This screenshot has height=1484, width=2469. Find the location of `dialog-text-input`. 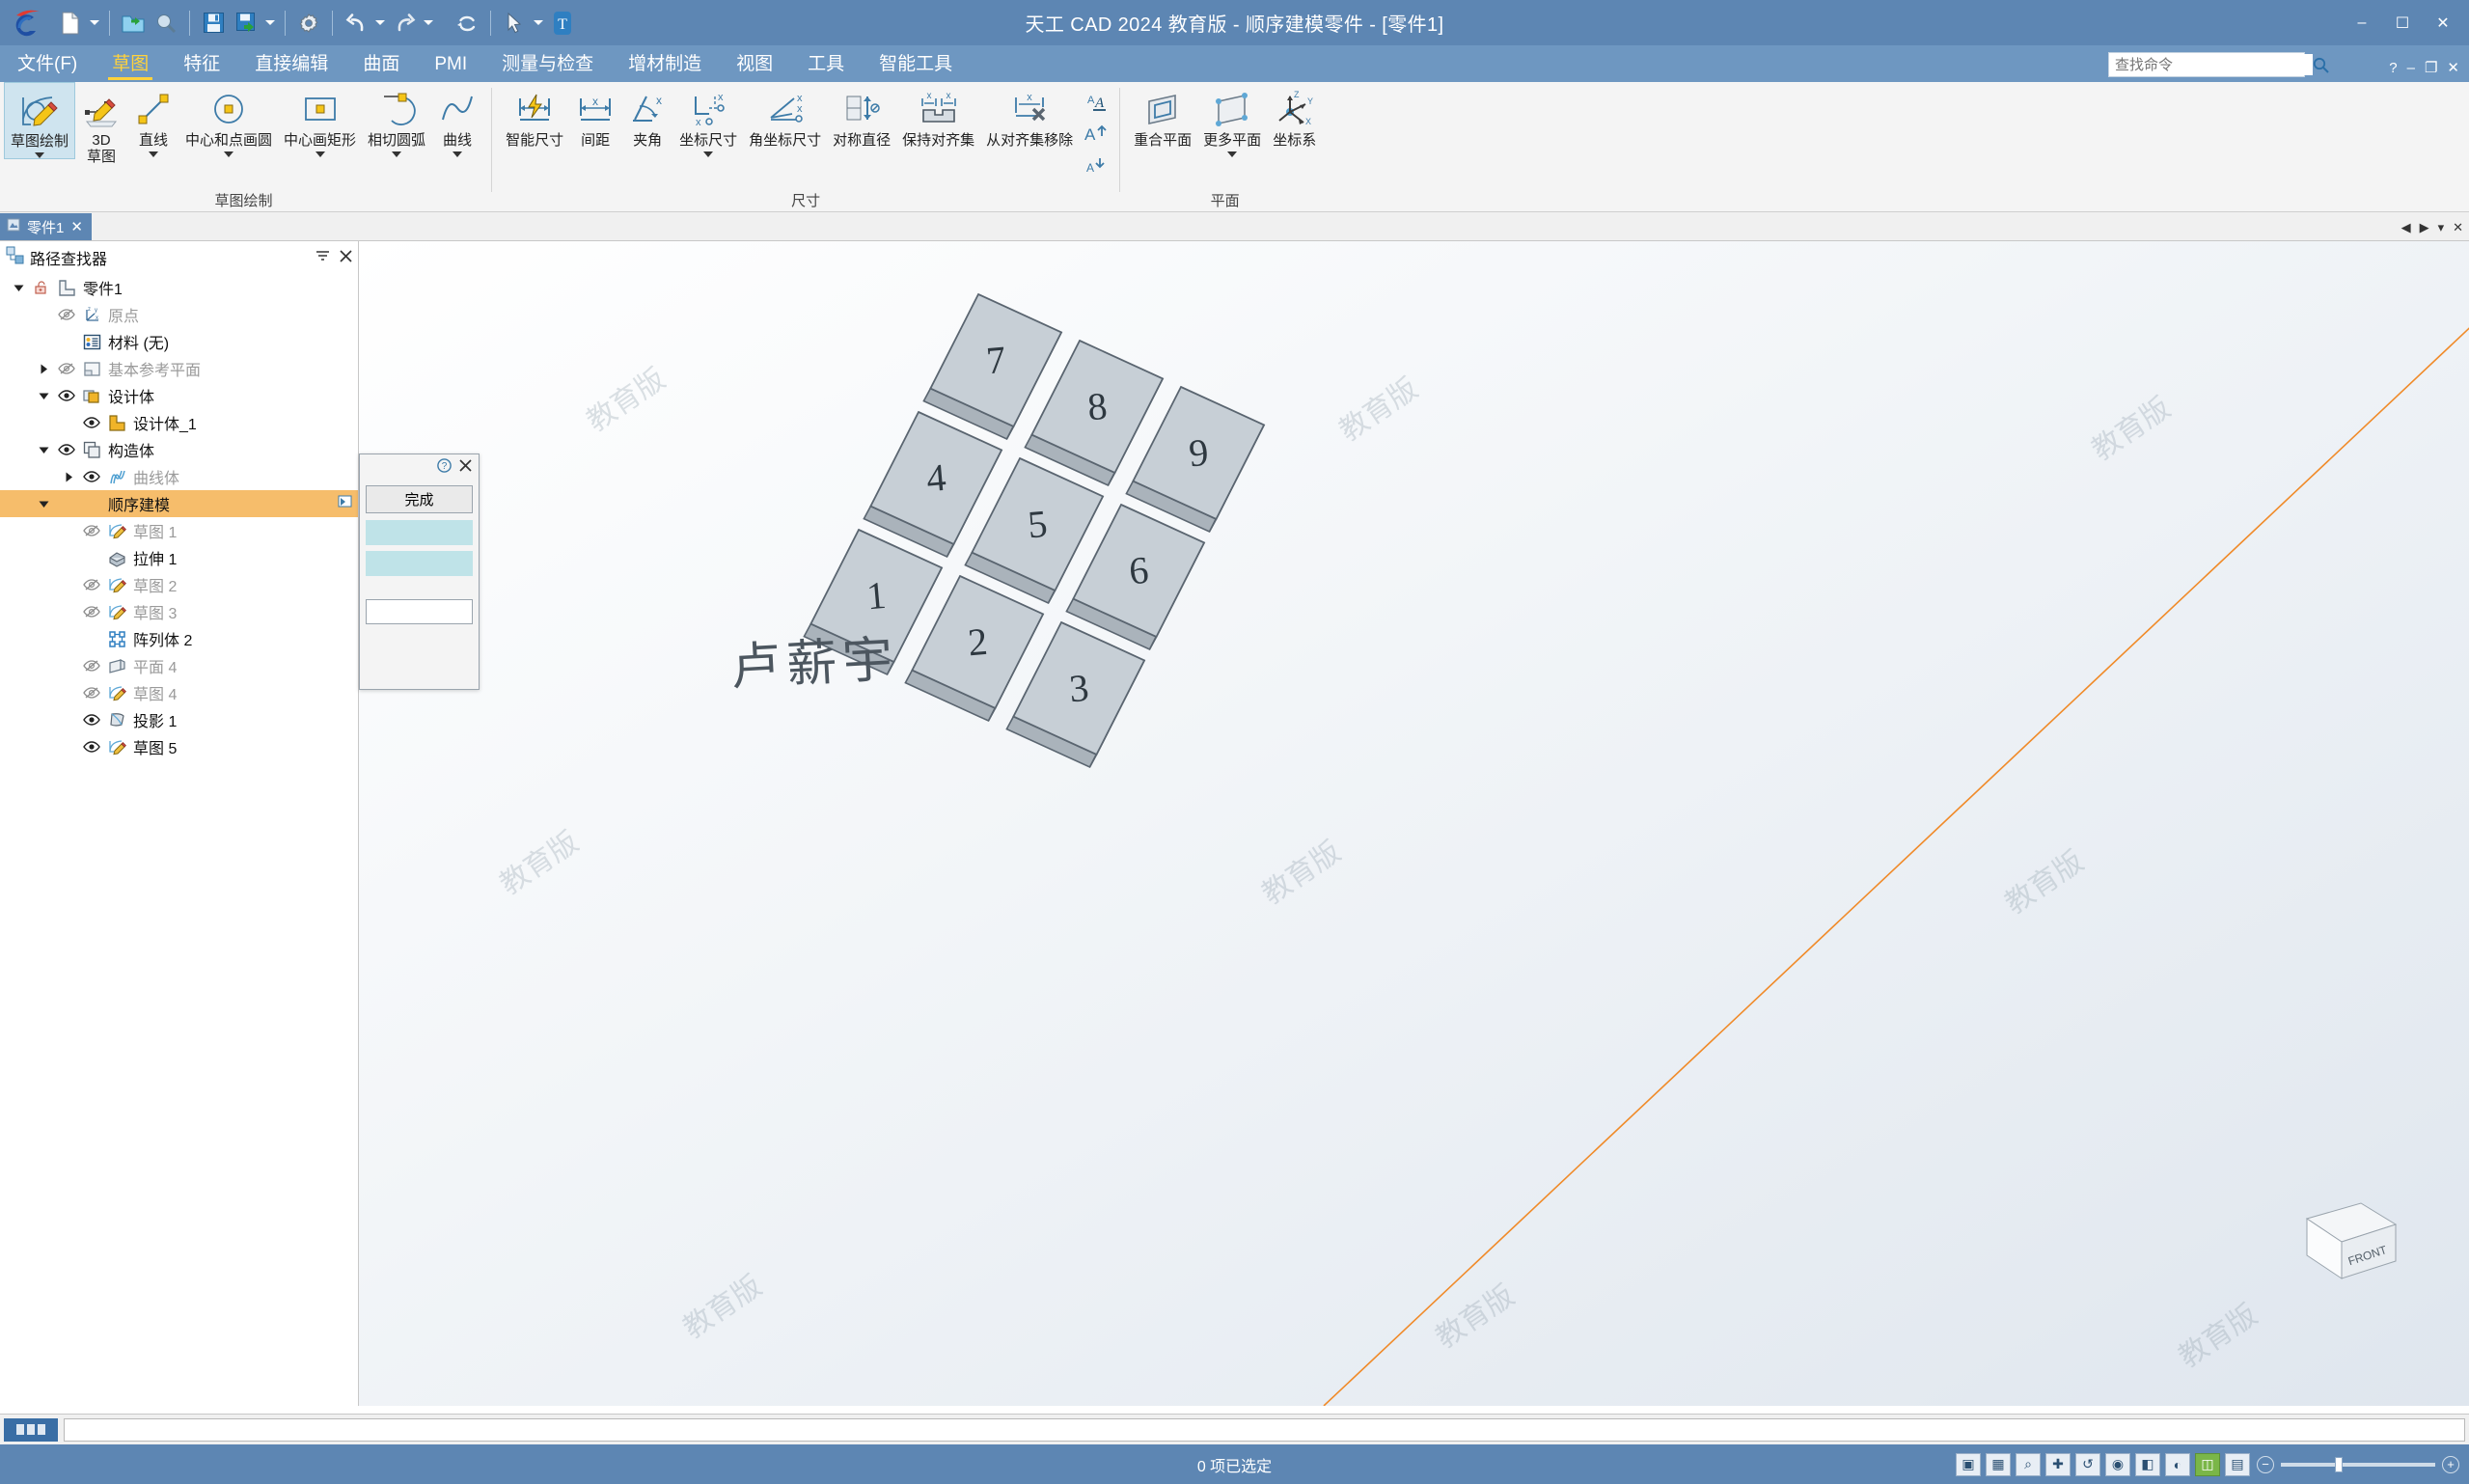

dialog-text-input is located at coordinates (419, 611).